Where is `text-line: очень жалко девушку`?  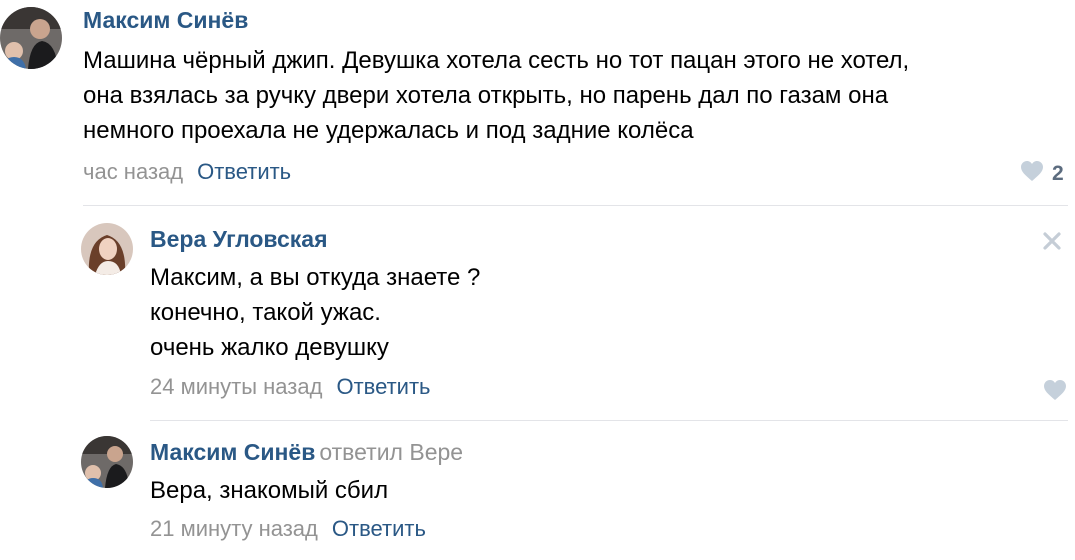
text-line: очень жалко девушку is located at coordinates (269, 347).